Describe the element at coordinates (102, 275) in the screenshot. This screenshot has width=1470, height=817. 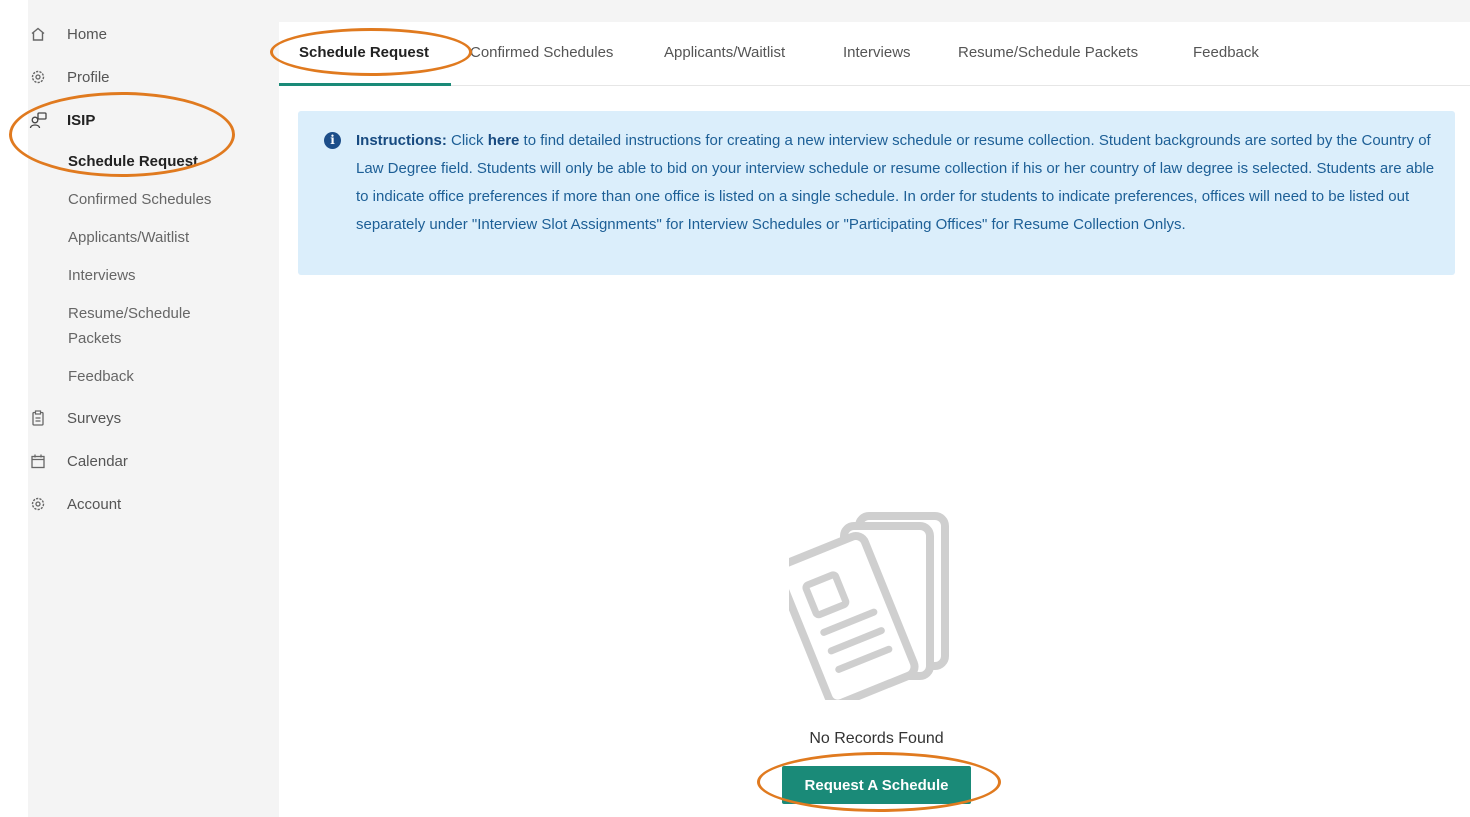
I see `sidebar-subitem-interviews: Interviews` at that location.